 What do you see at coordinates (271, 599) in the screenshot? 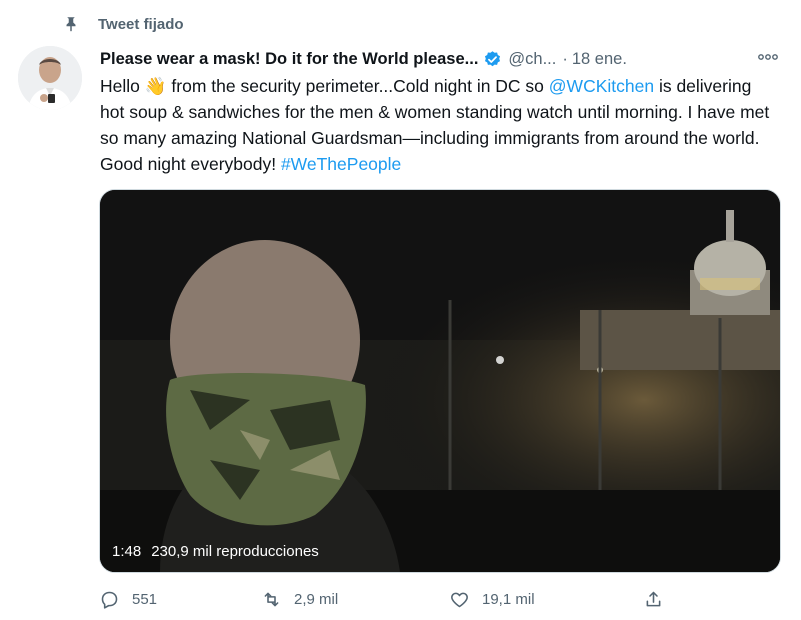
I see `retweet-icon` at bounding box center [271, 599].